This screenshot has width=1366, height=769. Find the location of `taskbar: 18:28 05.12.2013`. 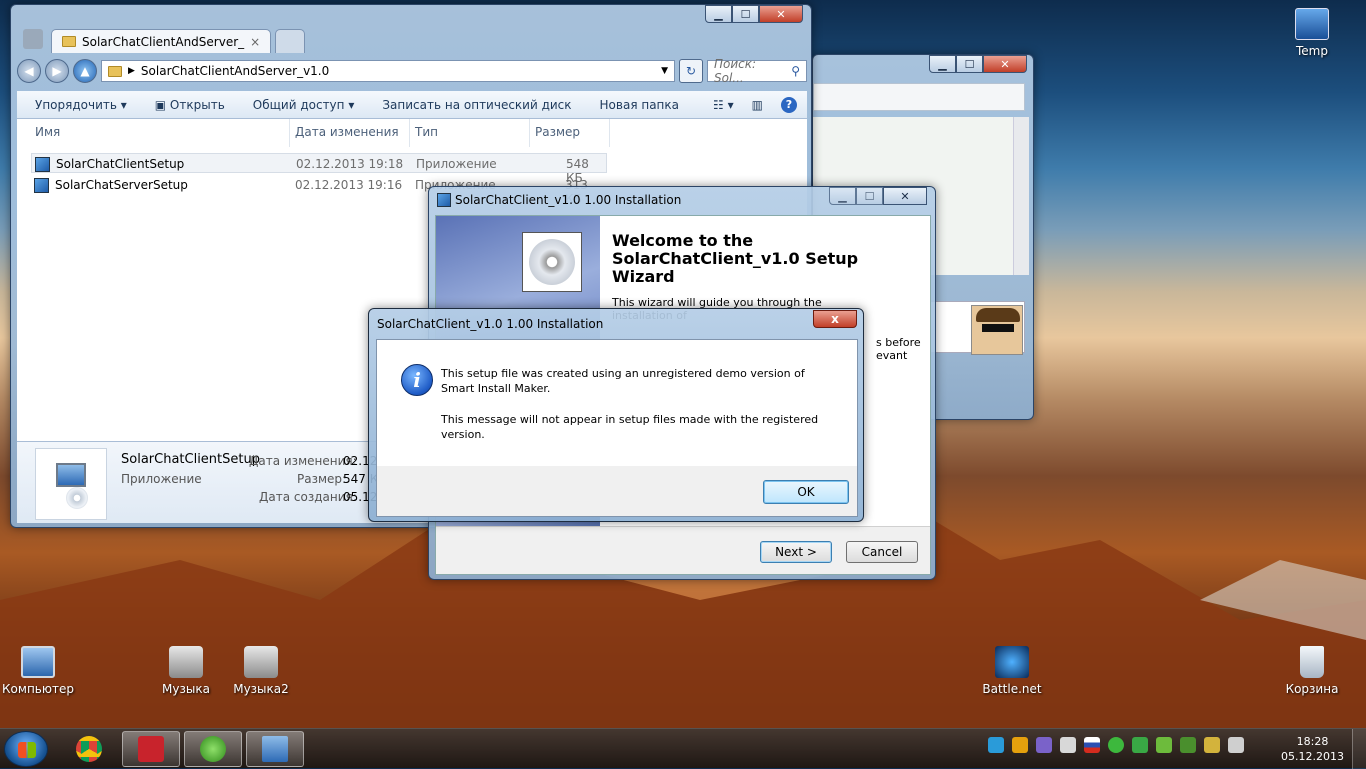

taskbar: 18:28 05.12.2013 is located at coordinates (683, 748).